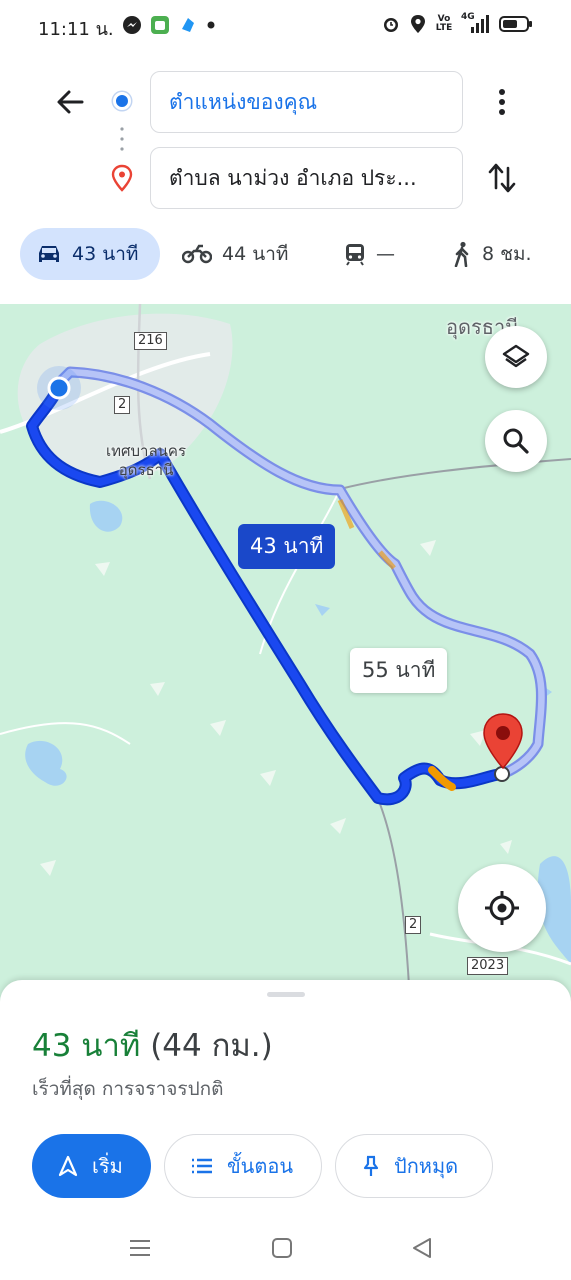  What do you see at coordinates (287, 546) in the screenshot?
I see `route-time-label-primary: 43 นาที` at bounding box center [287, 546].